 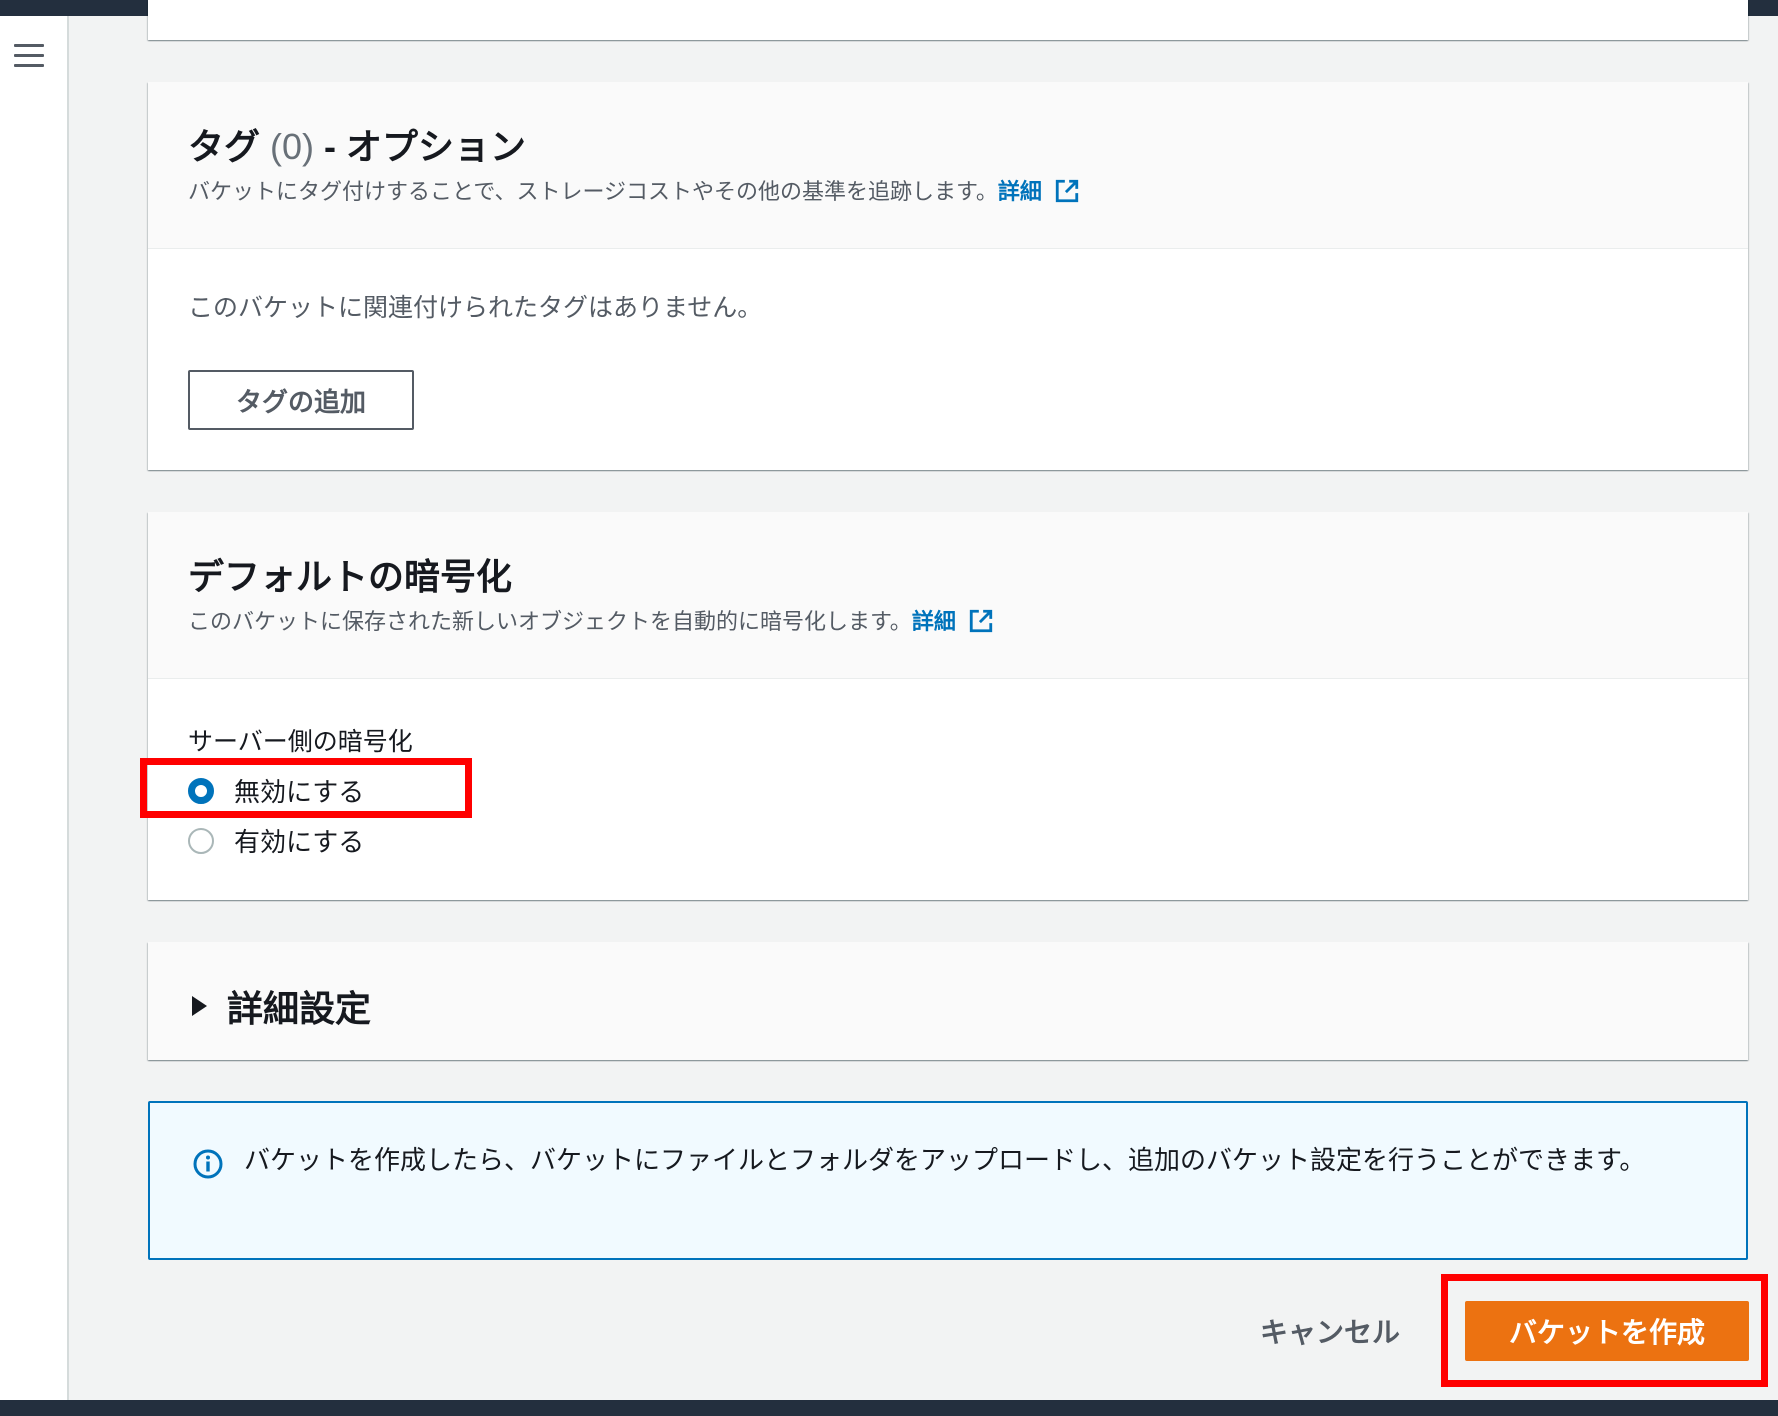 I want to click on encryption-details-link: 詳細, so click(x=934, y=622).